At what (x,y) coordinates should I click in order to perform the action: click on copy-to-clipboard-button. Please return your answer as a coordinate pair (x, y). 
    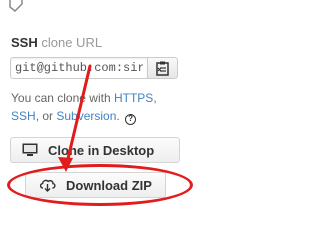
    Looking at the image, I should click on (163, 68).